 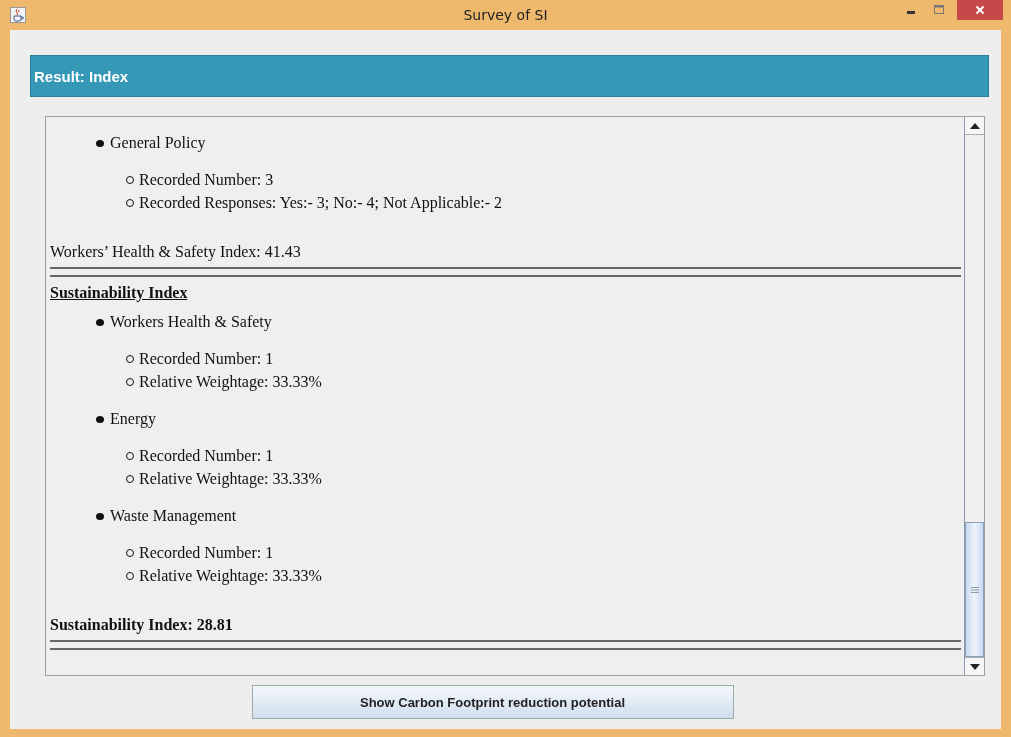 What do you see at coordinates (509, 76) in the screenshot?
I see `result-header: Result: Index` at bounding box center [509, 76].